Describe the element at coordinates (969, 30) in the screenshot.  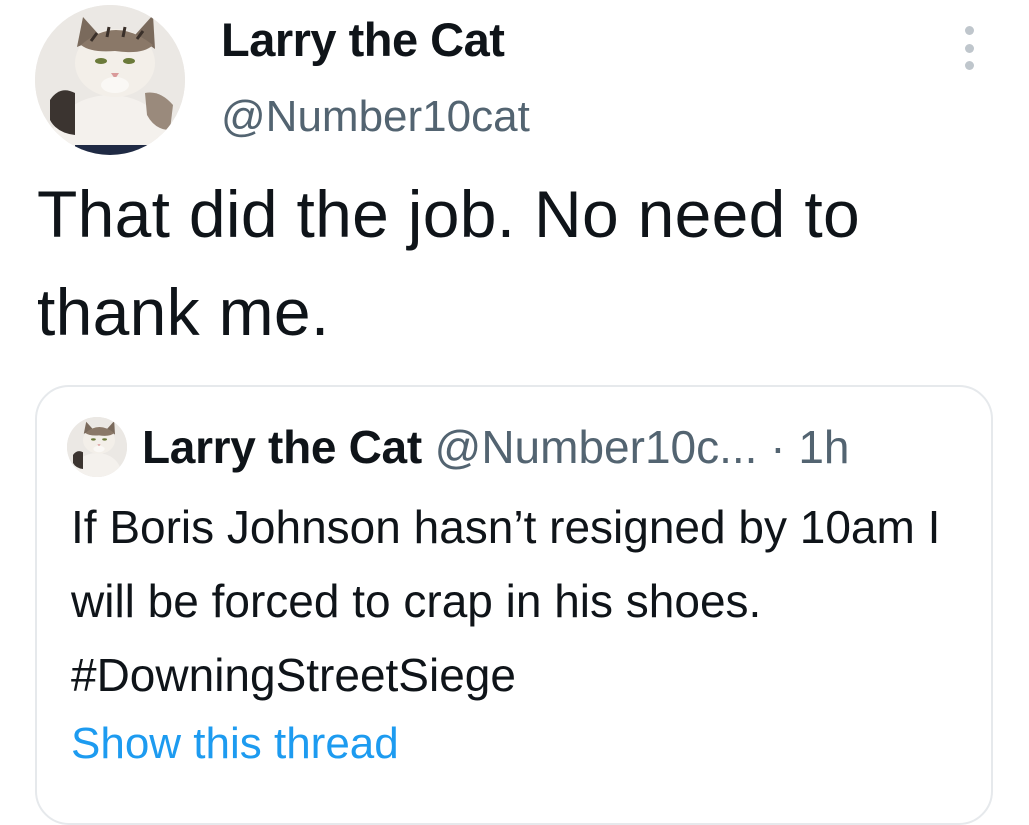
I see `more-vertical-icon` at that location.